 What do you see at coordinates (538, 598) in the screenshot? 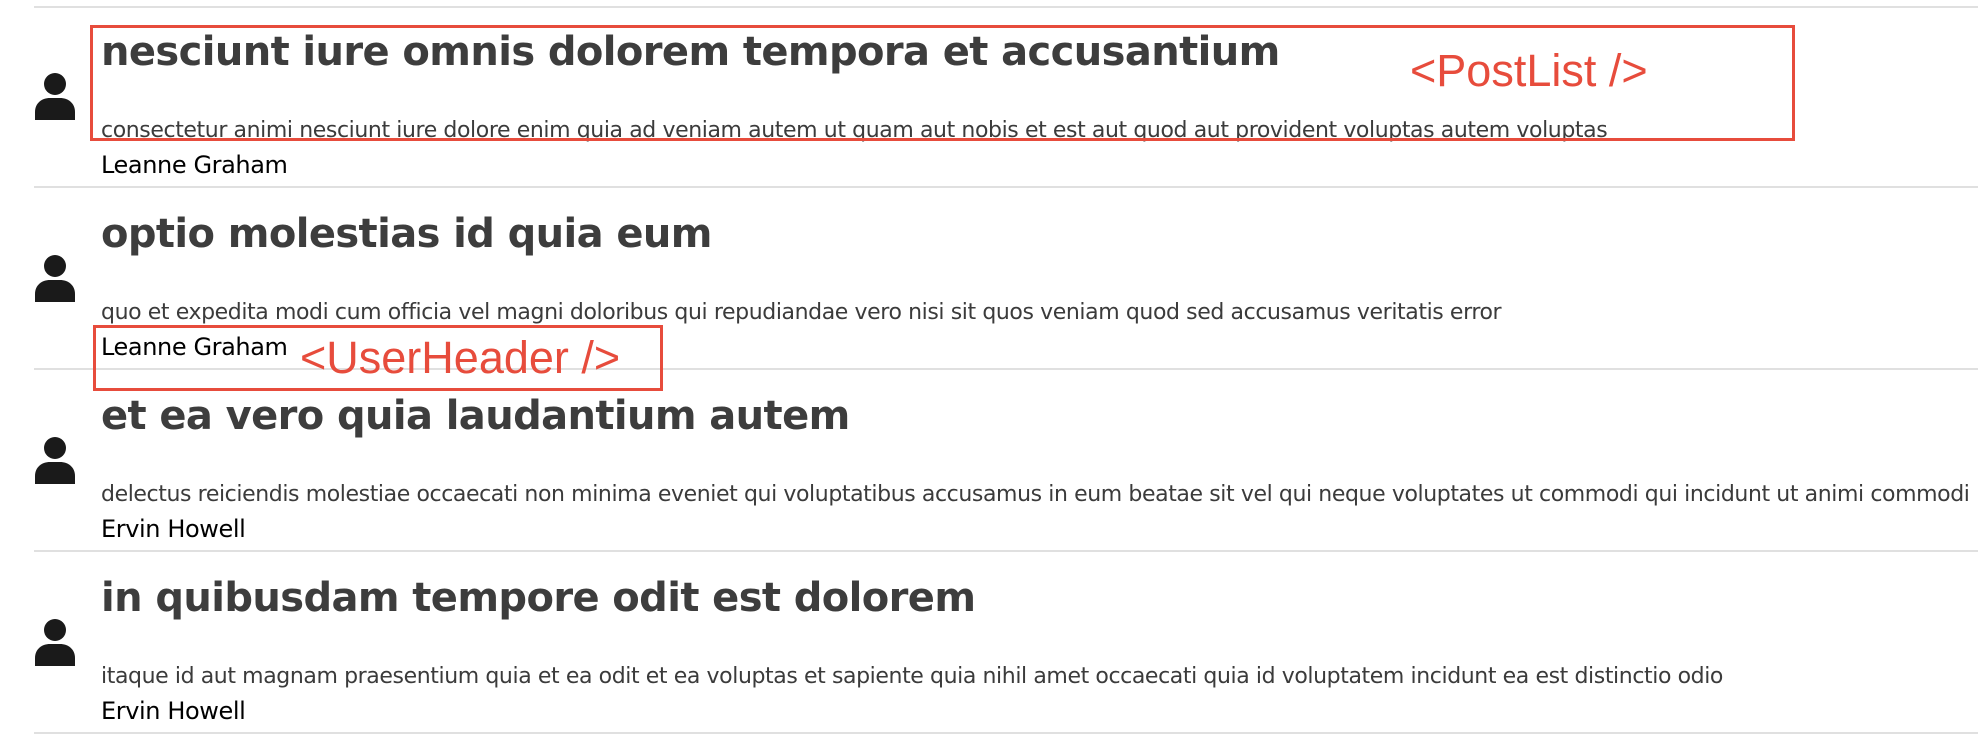
I see `post-title: in quibusdam tempore odit est dolorem` at bounding box center [538, 598].